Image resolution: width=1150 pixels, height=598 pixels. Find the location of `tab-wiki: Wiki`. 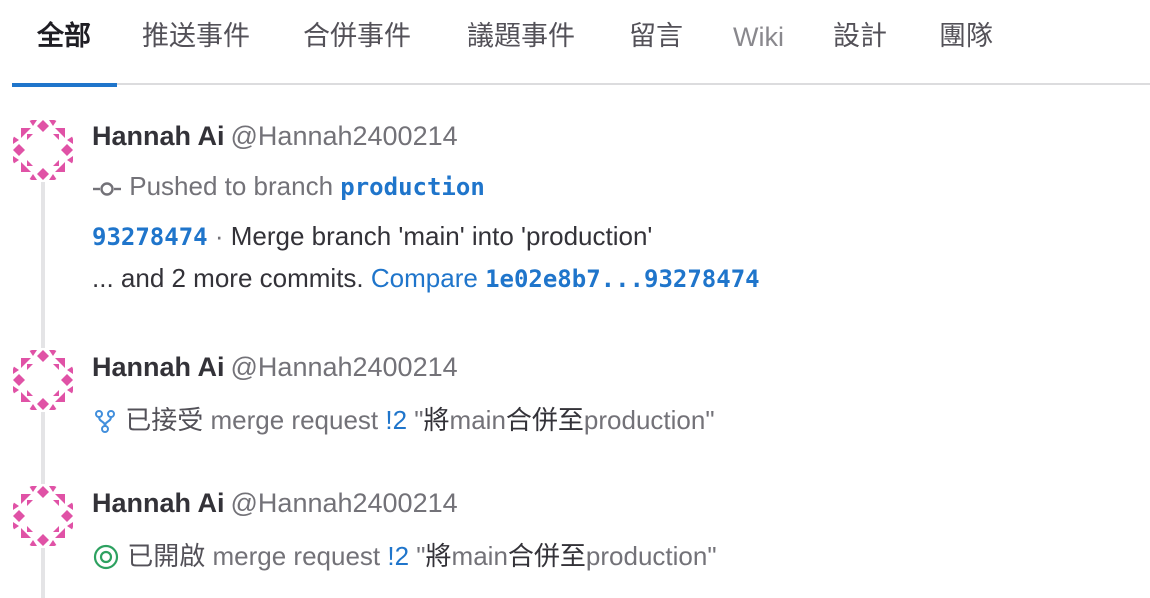

tab-wiki: Wiki is located at coordinates (758, 42).